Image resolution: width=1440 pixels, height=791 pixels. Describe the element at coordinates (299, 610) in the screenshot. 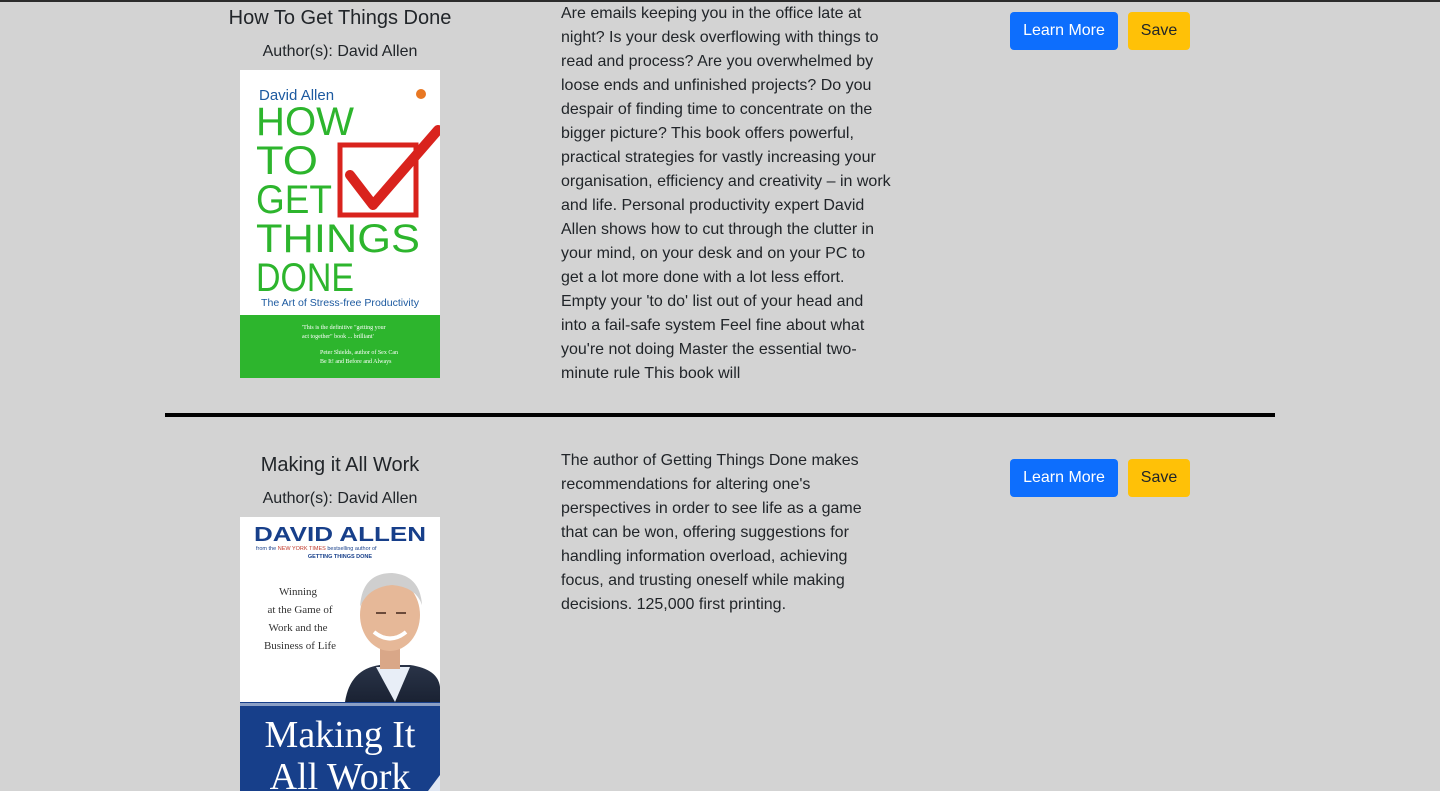

I see `cover-subtitle-line: at the Game of` at that location.